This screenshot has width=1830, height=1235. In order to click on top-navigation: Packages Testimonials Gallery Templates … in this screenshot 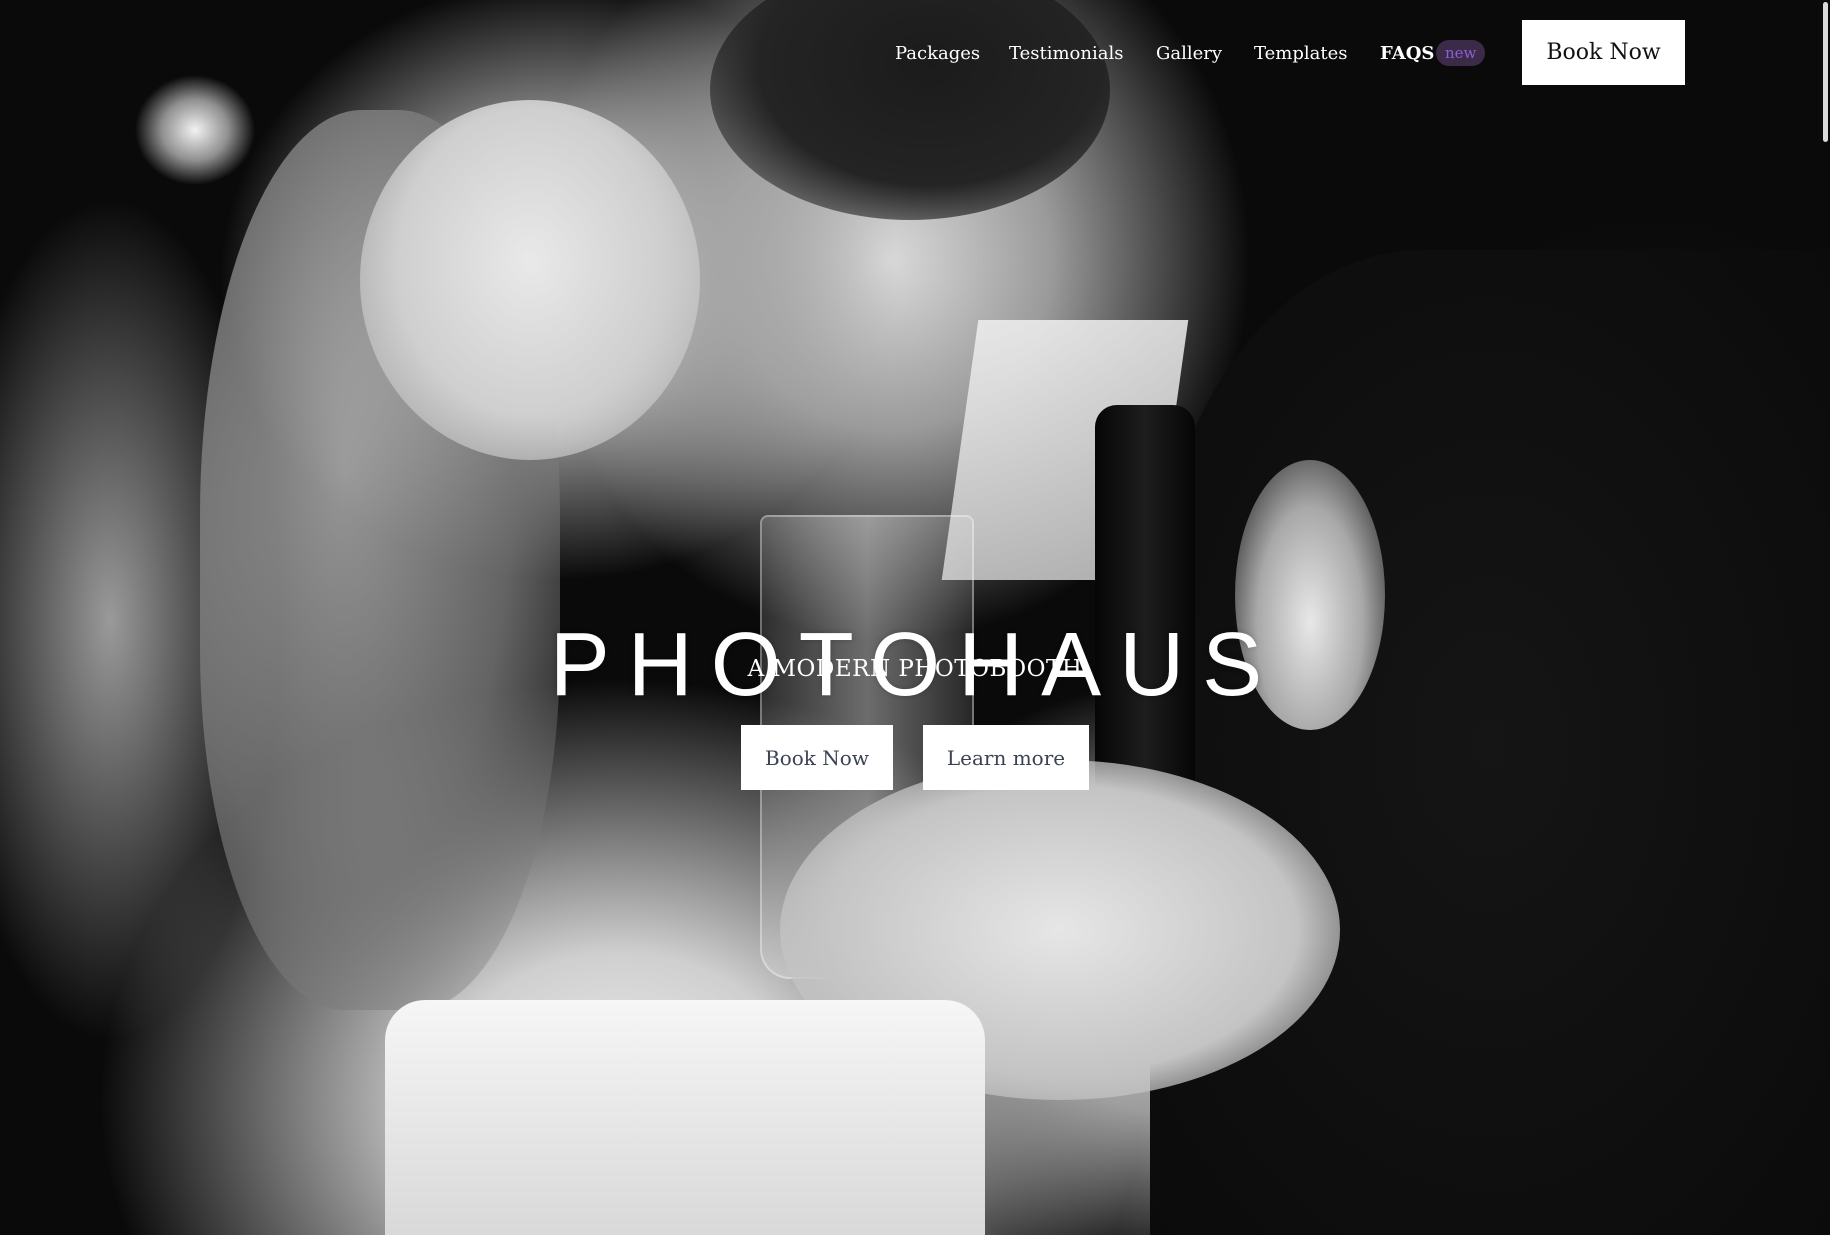, I will do `click(915, 55)`.